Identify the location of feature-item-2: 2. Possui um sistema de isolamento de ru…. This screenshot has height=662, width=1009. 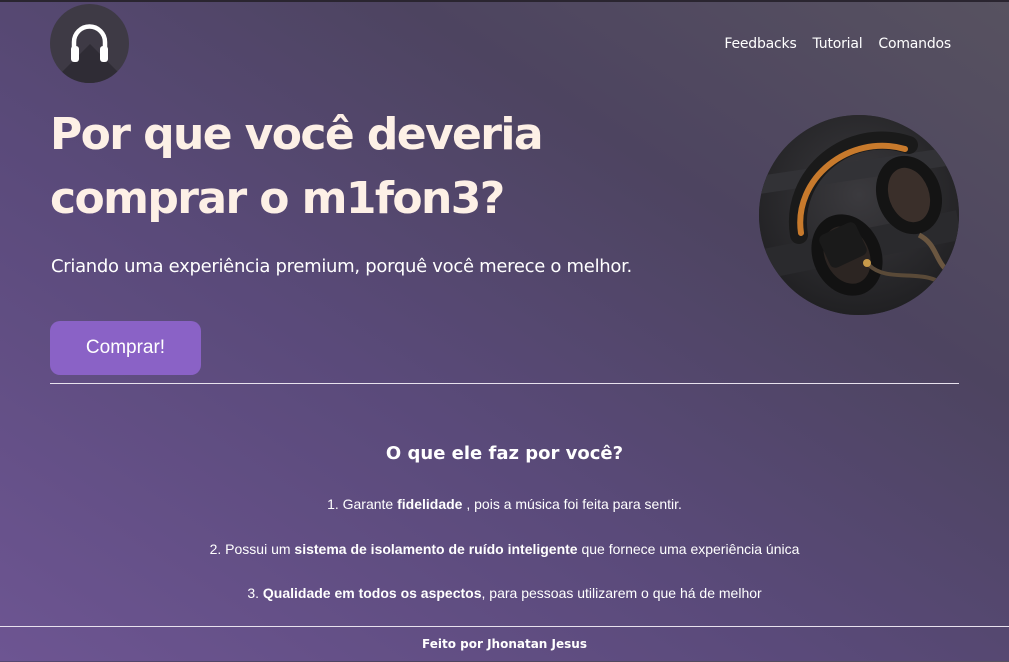
(504, 561).